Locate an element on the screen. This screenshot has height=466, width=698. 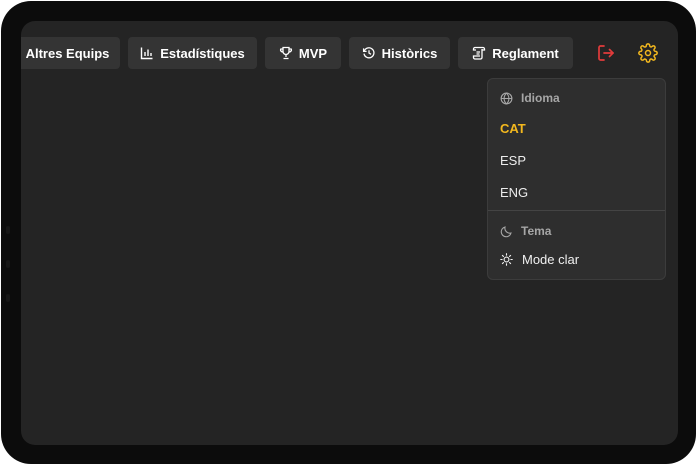
nav-historics-button: Històrics is located at coordinates (399, 53).